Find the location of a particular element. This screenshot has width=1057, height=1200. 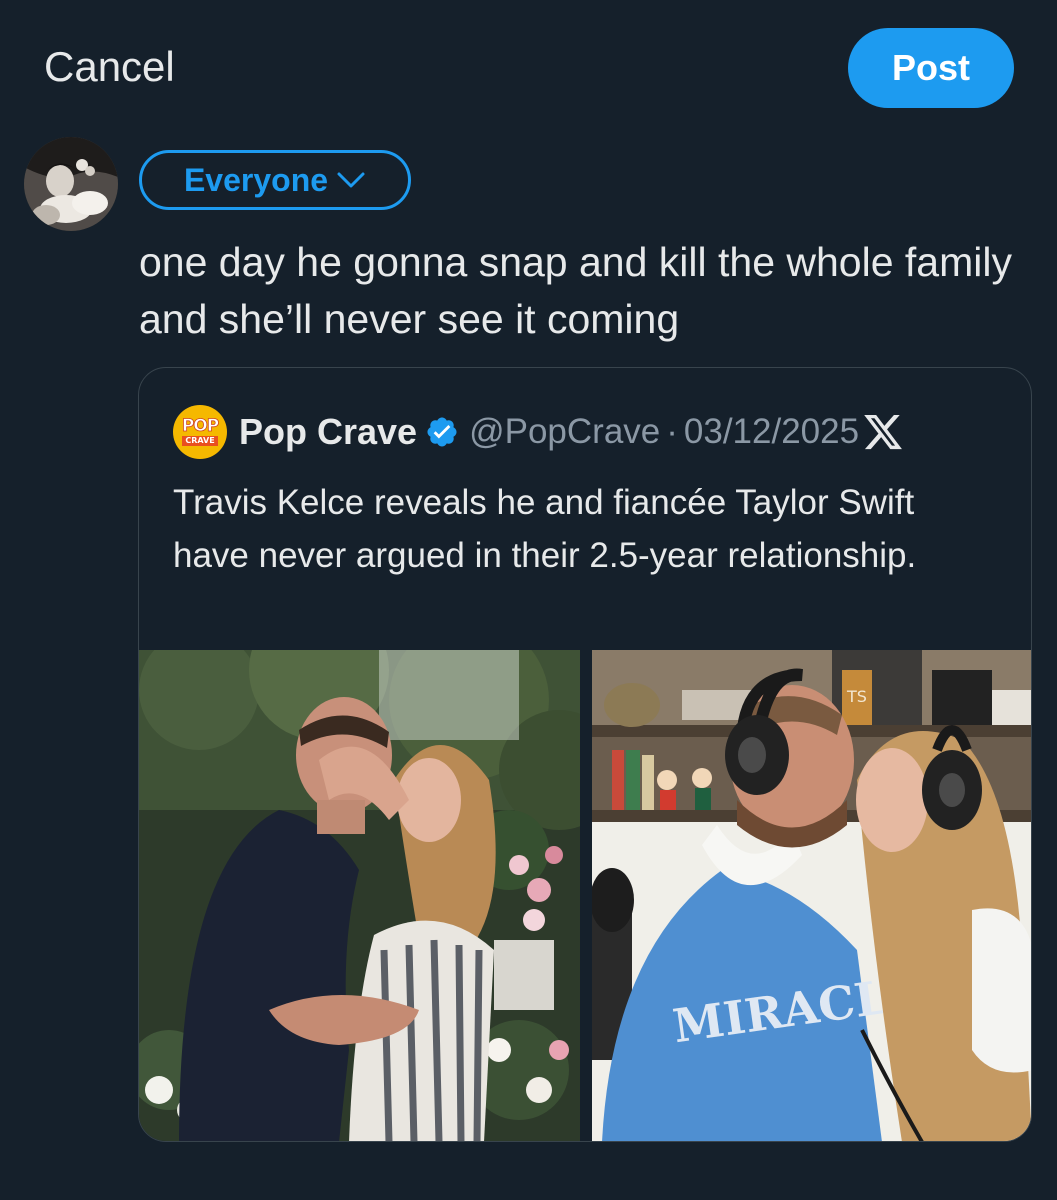

audience-selector: Everyone is located at coordinates (275, 180).